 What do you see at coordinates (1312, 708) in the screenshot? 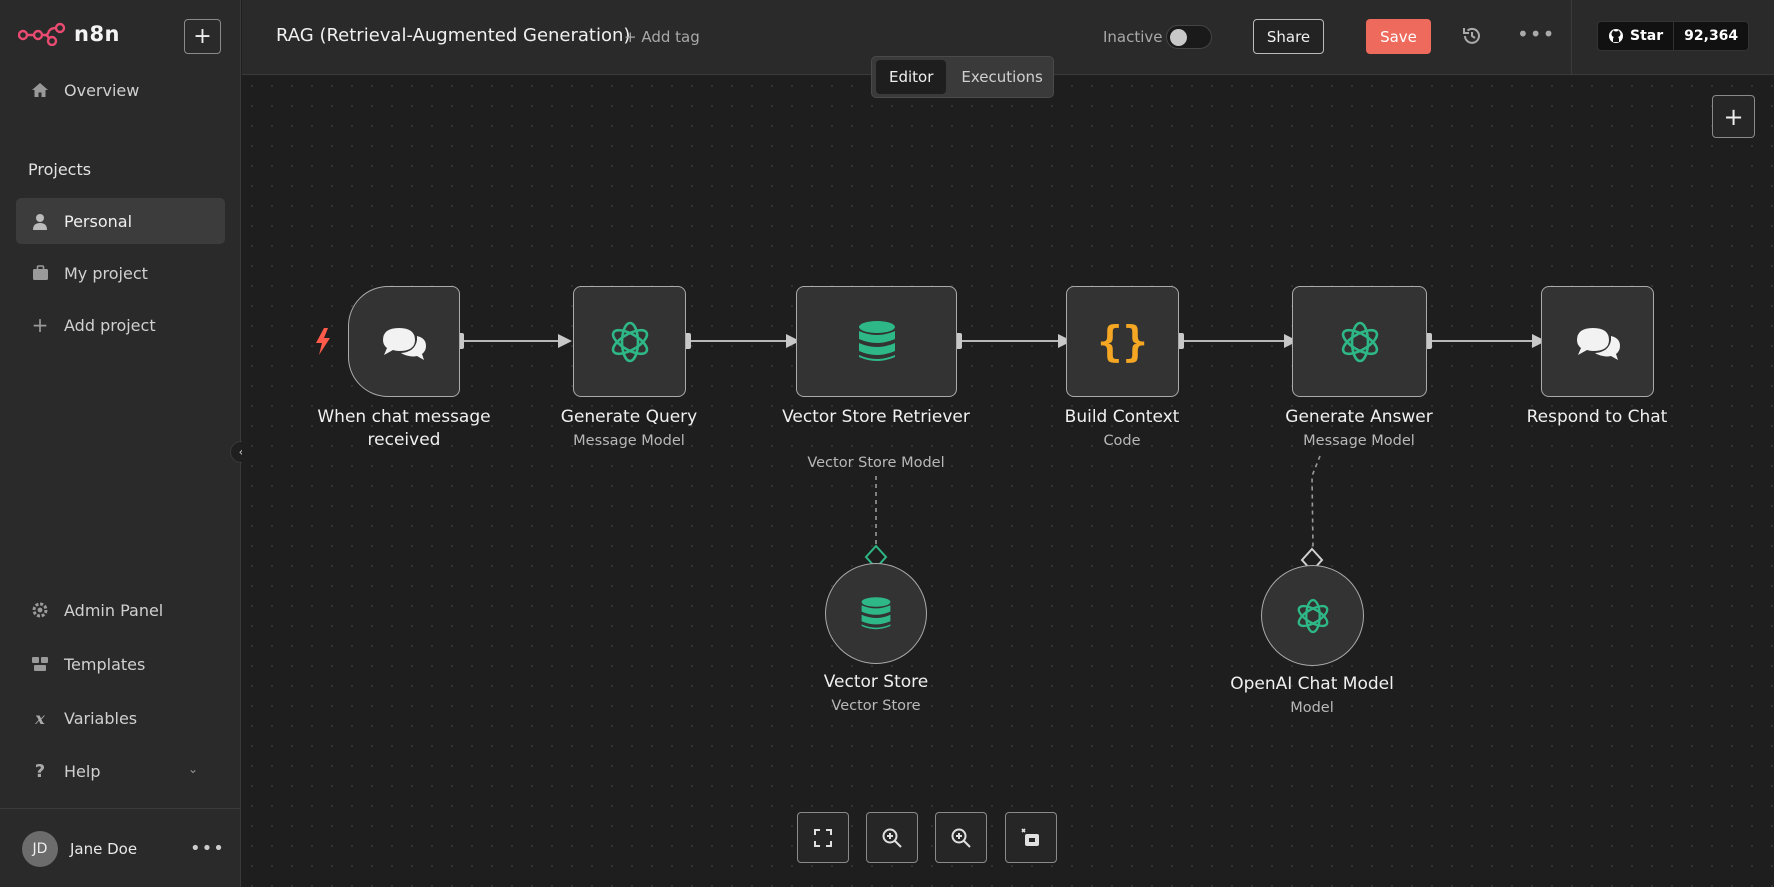
I see `node-subtitle: Model` at bounding box center [1312, 708].